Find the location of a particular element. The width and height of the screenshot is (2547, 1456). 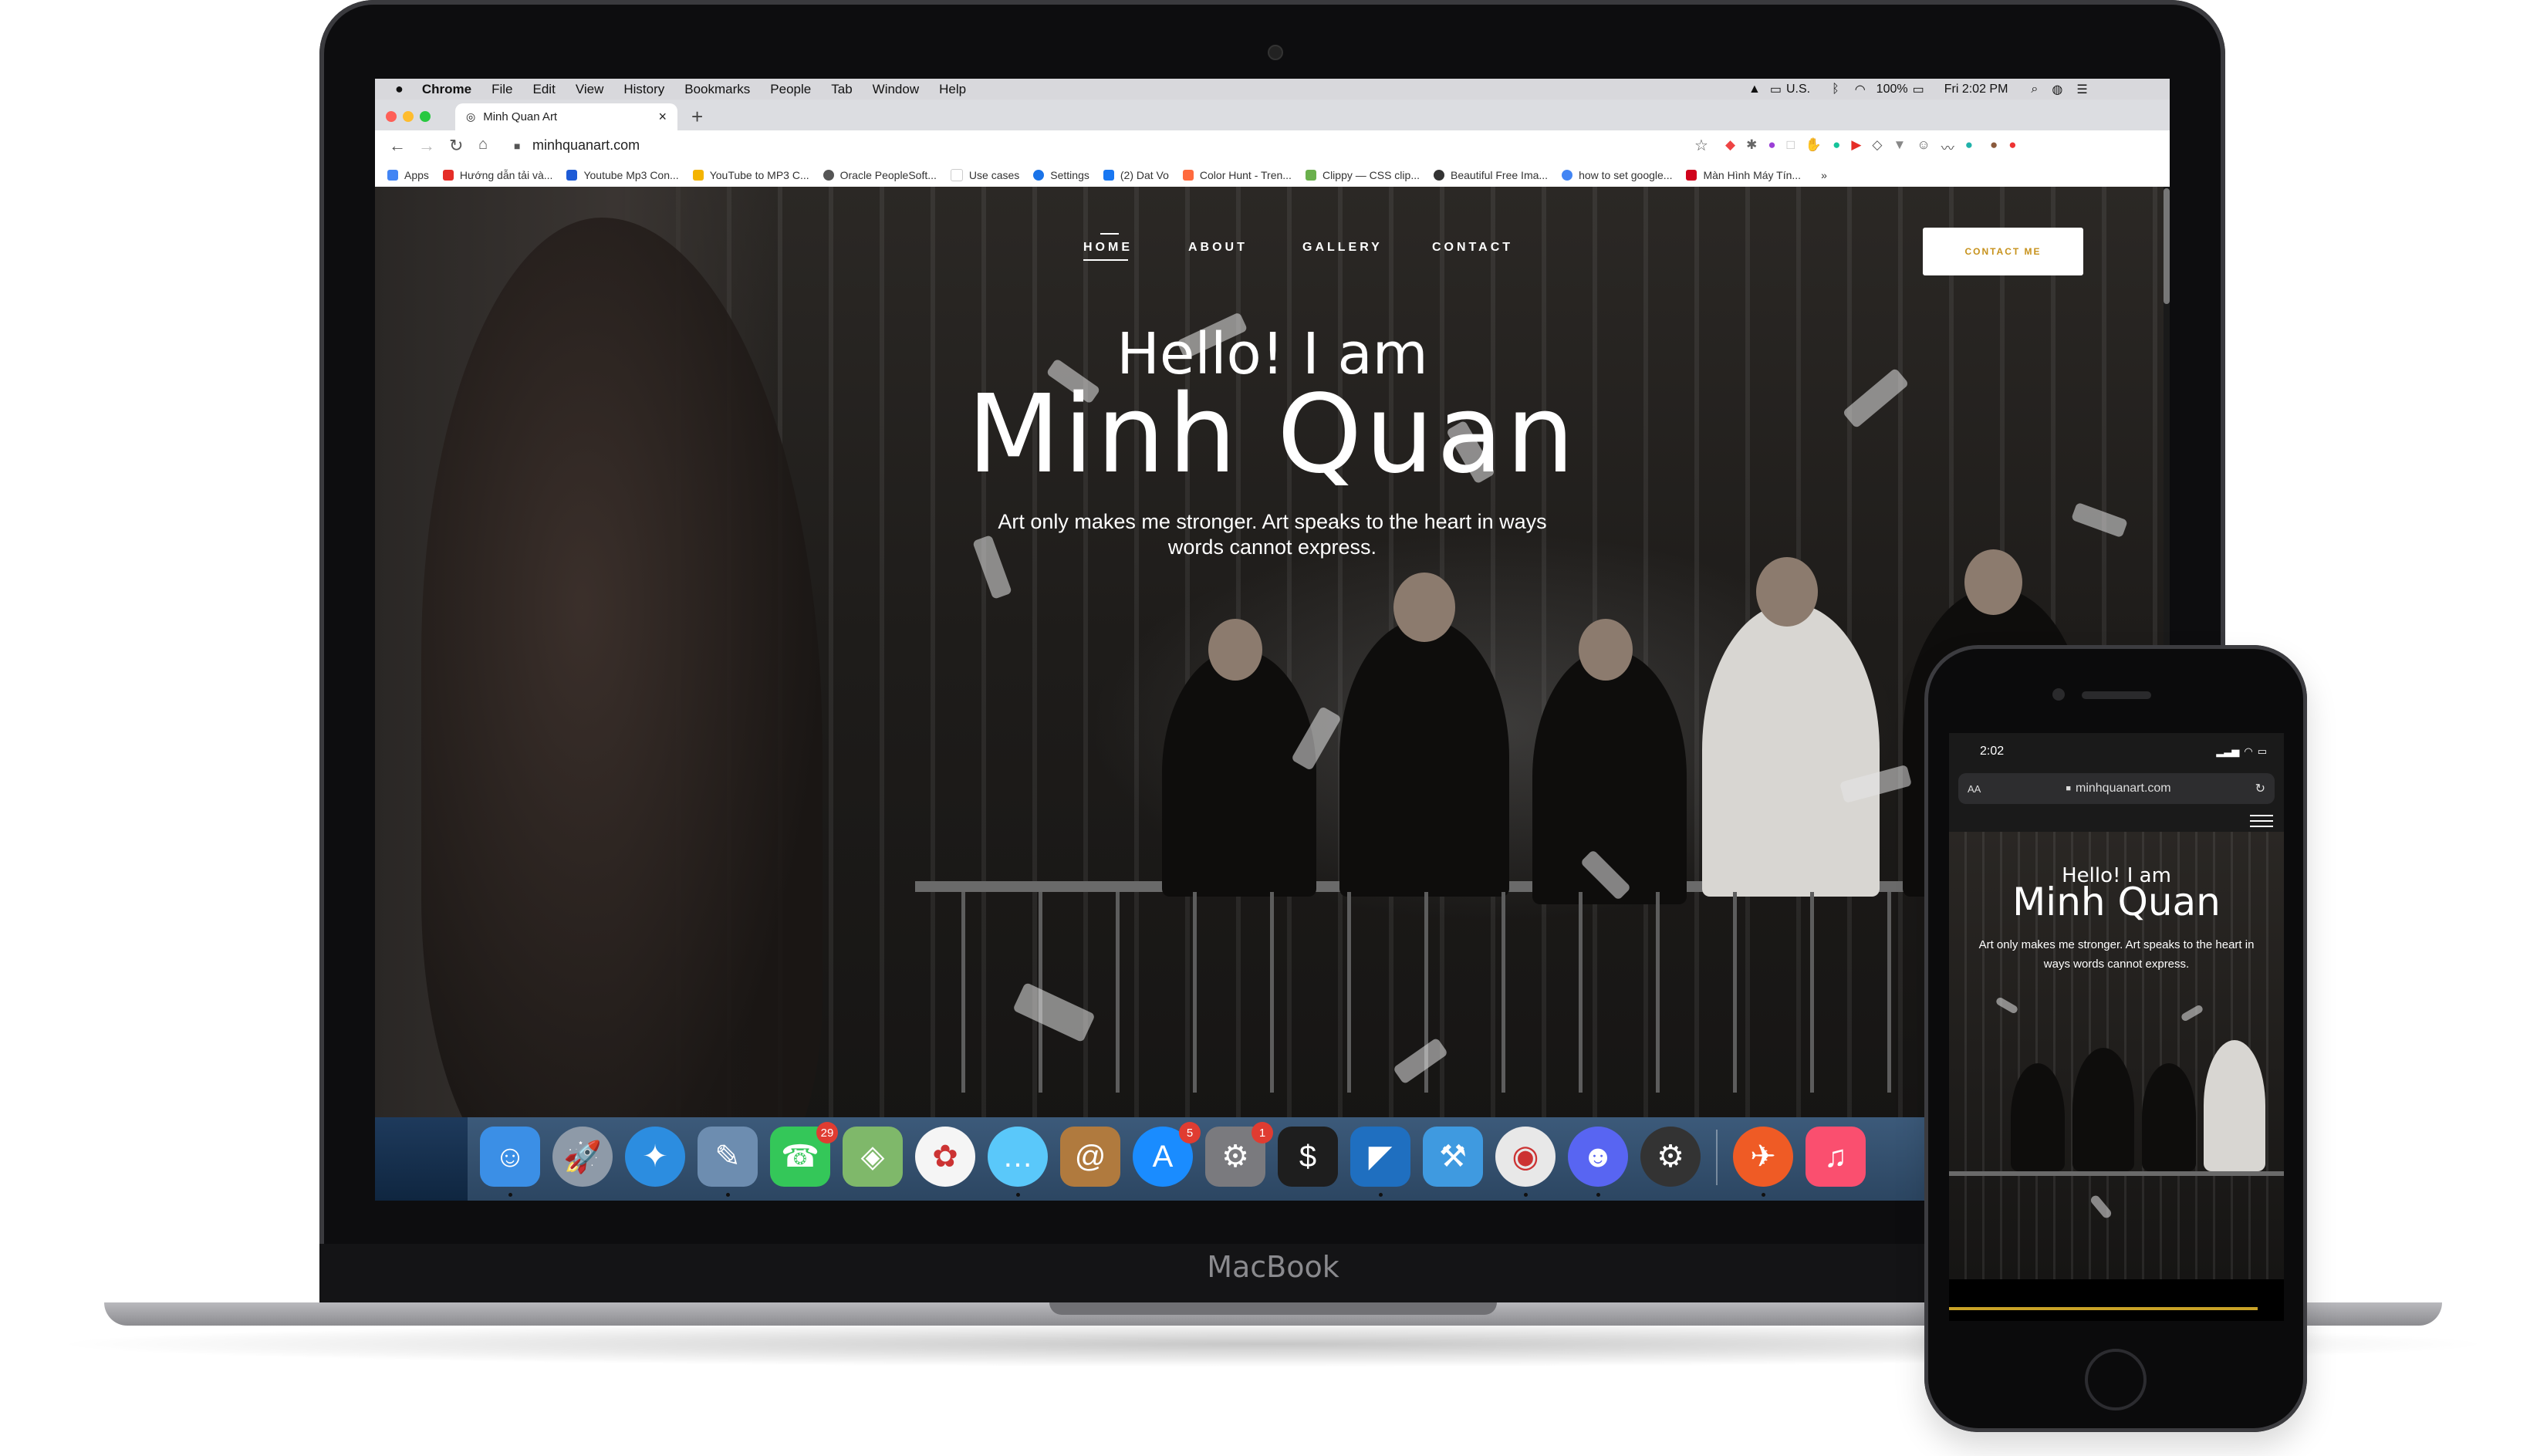

nav-home: HOME is located at coordinates (1108, 248).